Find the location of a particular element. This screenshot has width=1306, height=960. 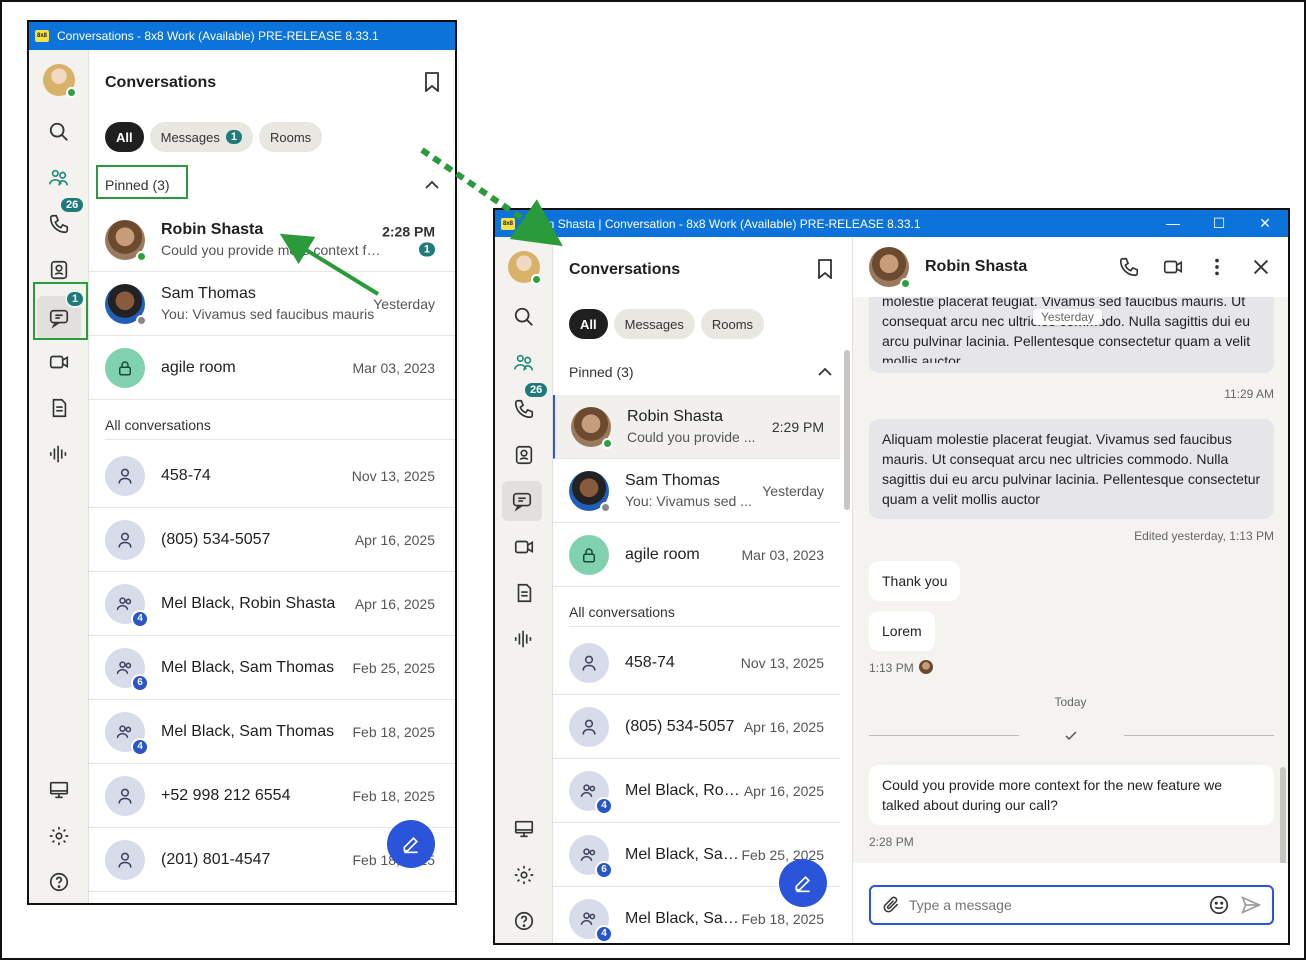

message-input is located at coordinates (1058, 905).